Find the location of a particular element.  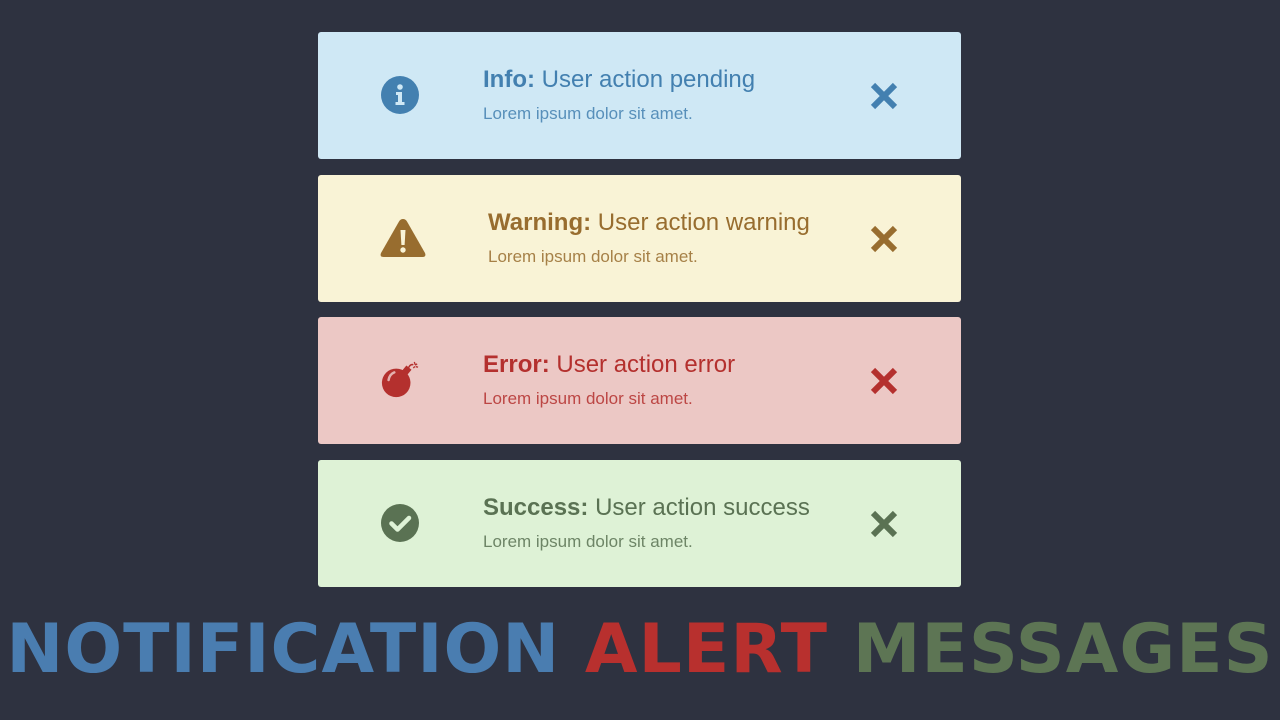

alert-title: Warning: User action warning is located at coordinates (649, 223).